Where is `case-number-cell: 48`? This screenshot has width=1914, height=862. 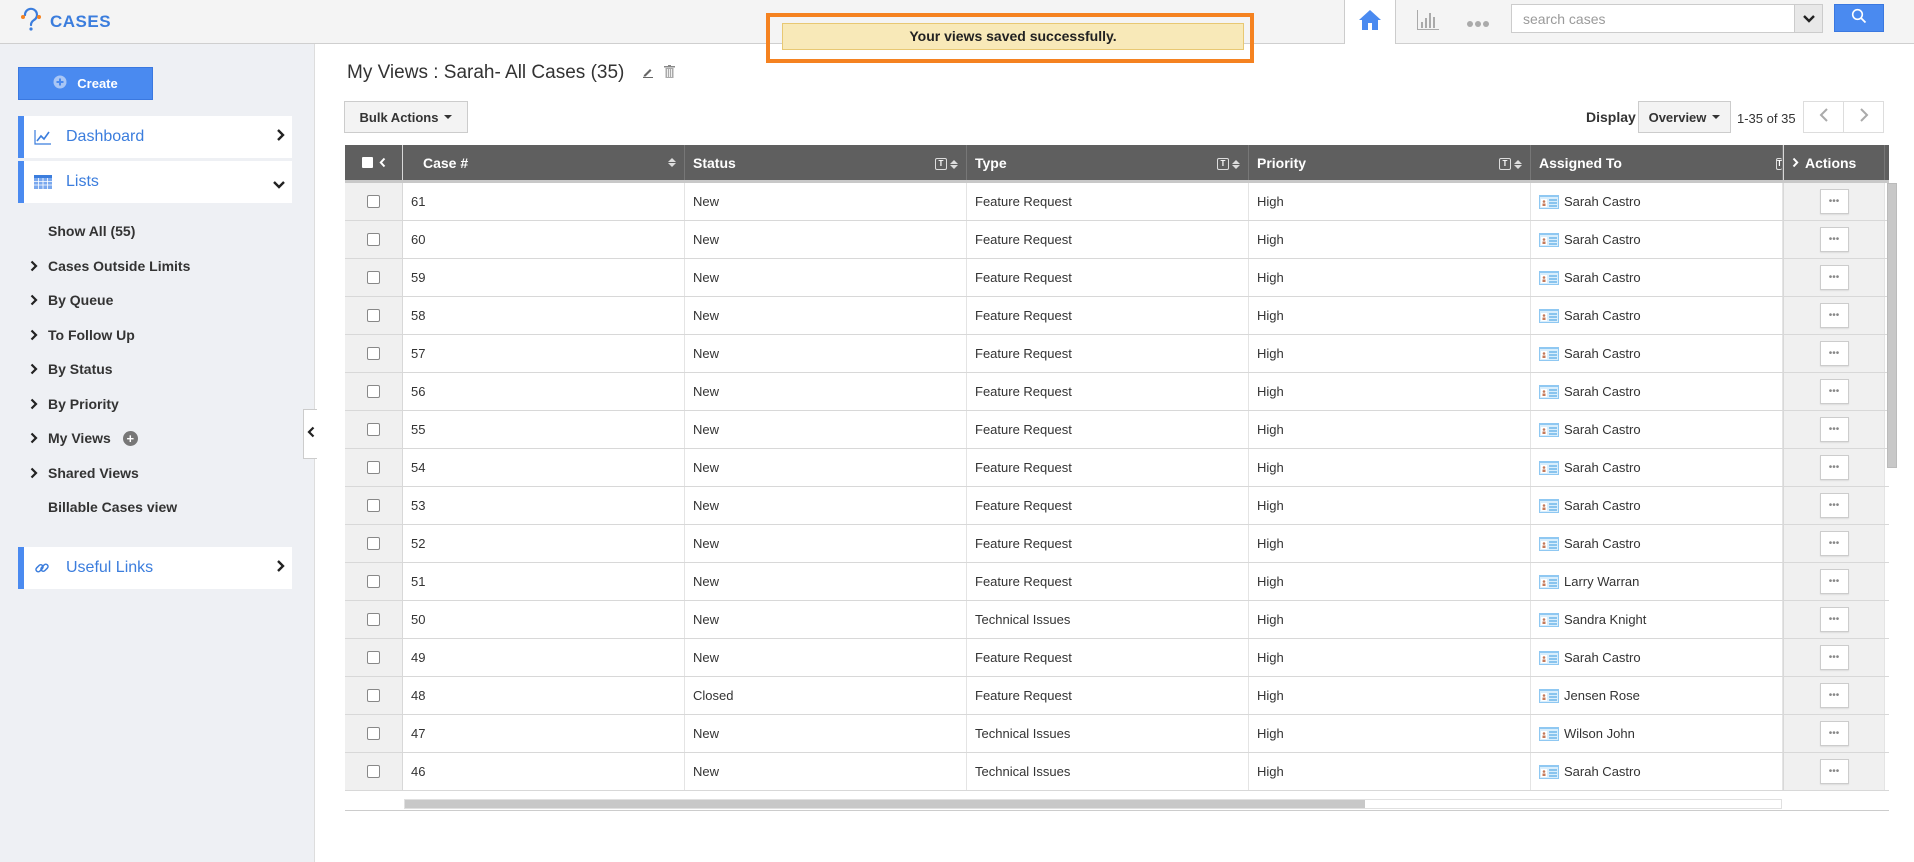
case-number-cell: 48 is located at coordinates (544, 695).